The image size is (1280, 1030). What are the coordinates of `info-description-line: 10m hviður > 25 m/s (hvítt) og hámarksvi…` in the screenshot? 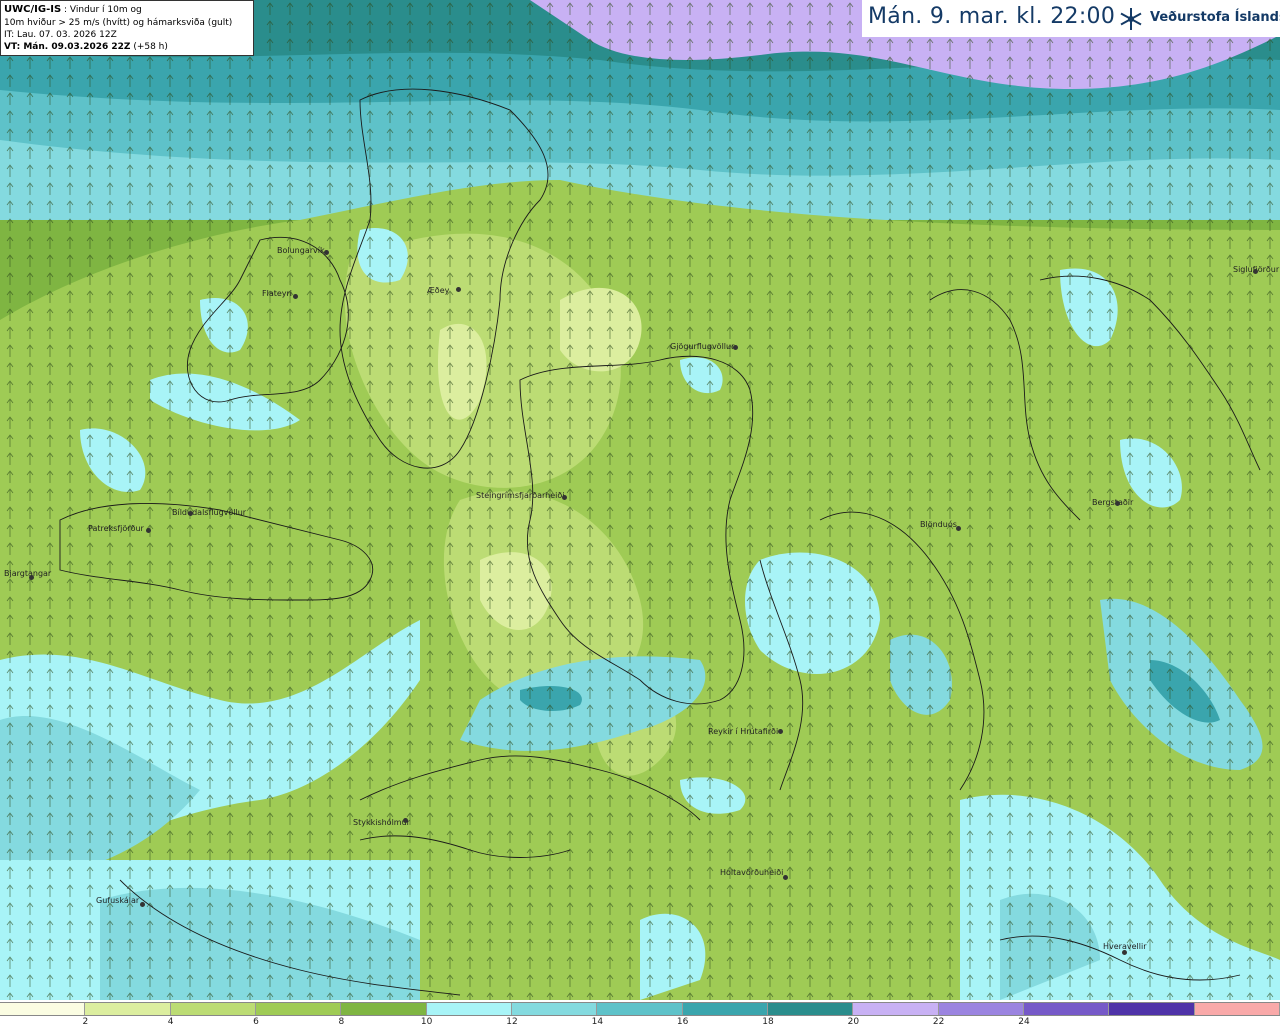 It's located at (118, 23).